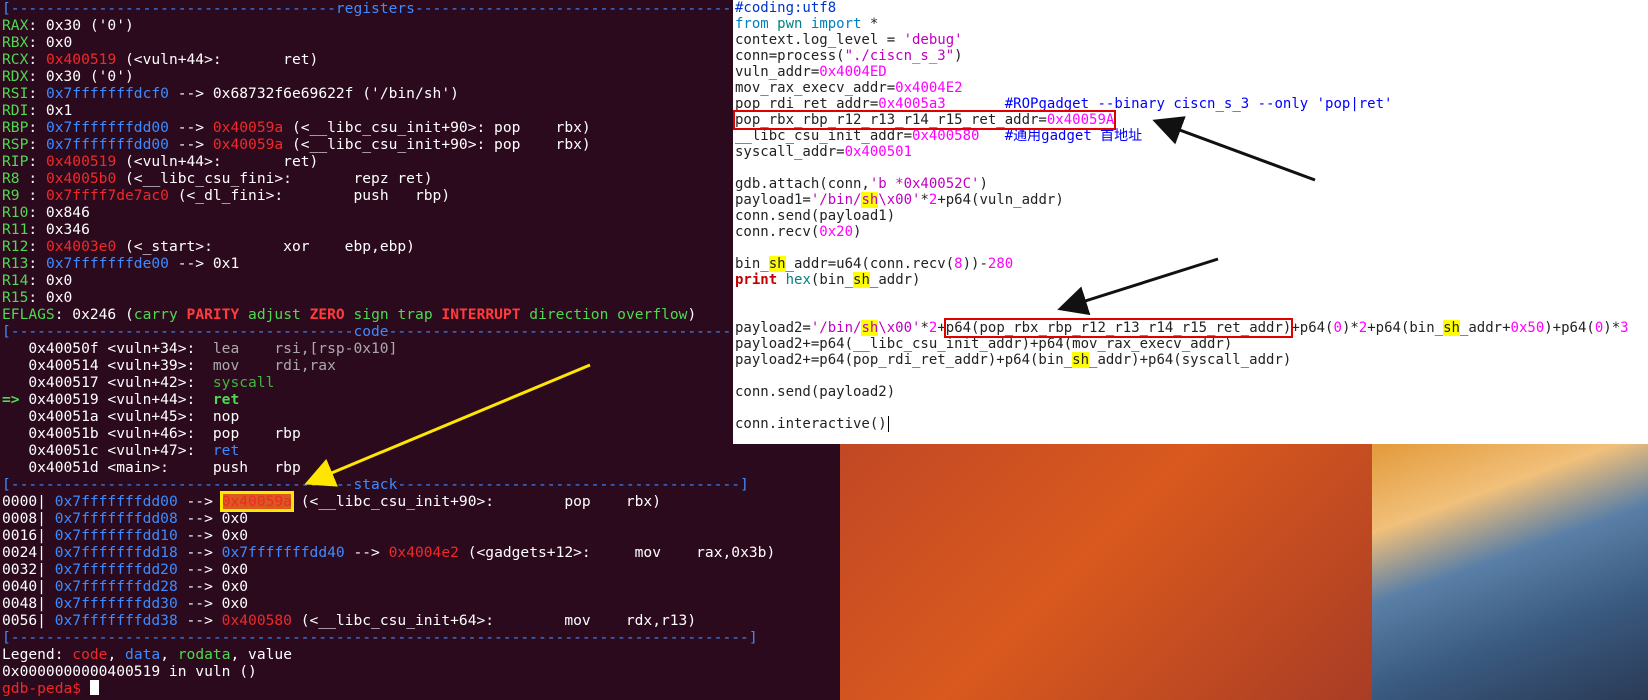  Describe the element at coordinates (824, 152) in the screenshot. I see `editor-line: syscall_addr=0x400501` at that location.